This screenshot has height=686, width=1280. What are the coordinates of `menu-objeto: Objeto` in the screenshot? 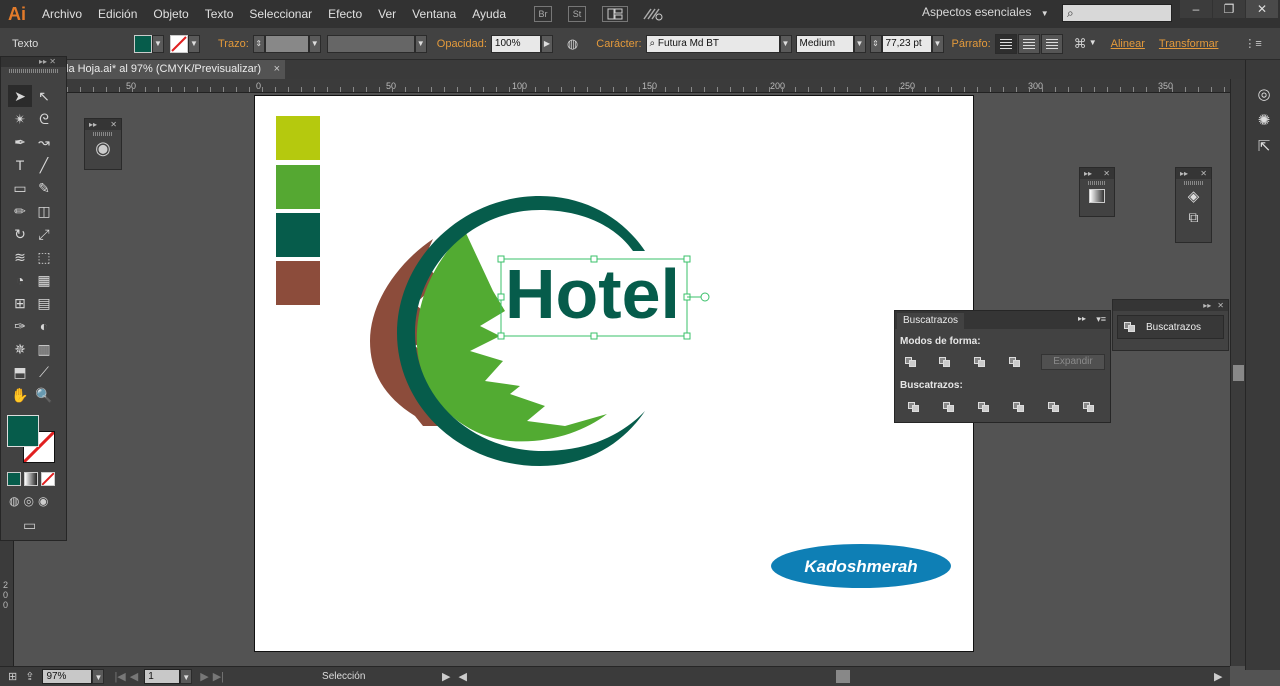 It's located at (170, 14).